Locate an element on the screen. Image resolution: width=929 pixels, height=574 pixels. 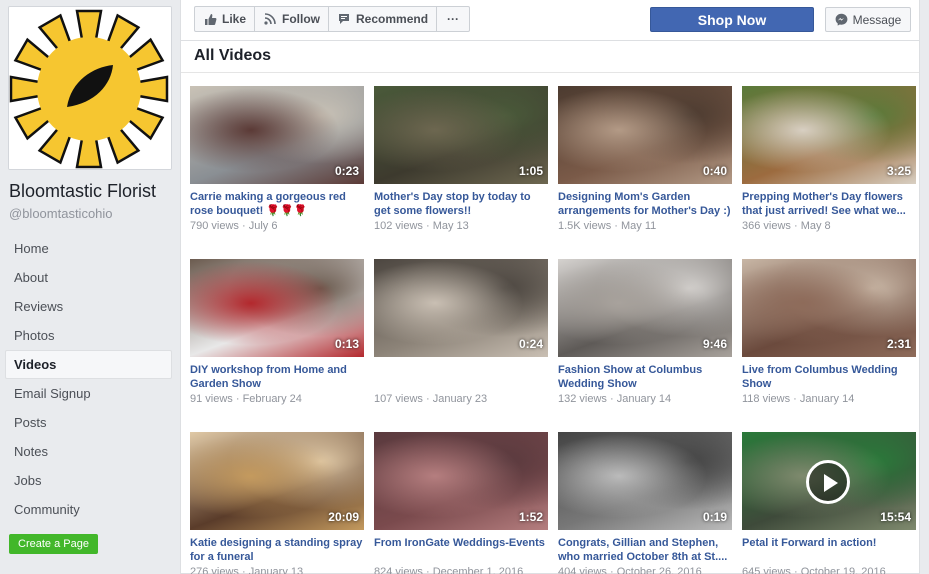
video-date: January 13 is located at coordinates (276, 570).